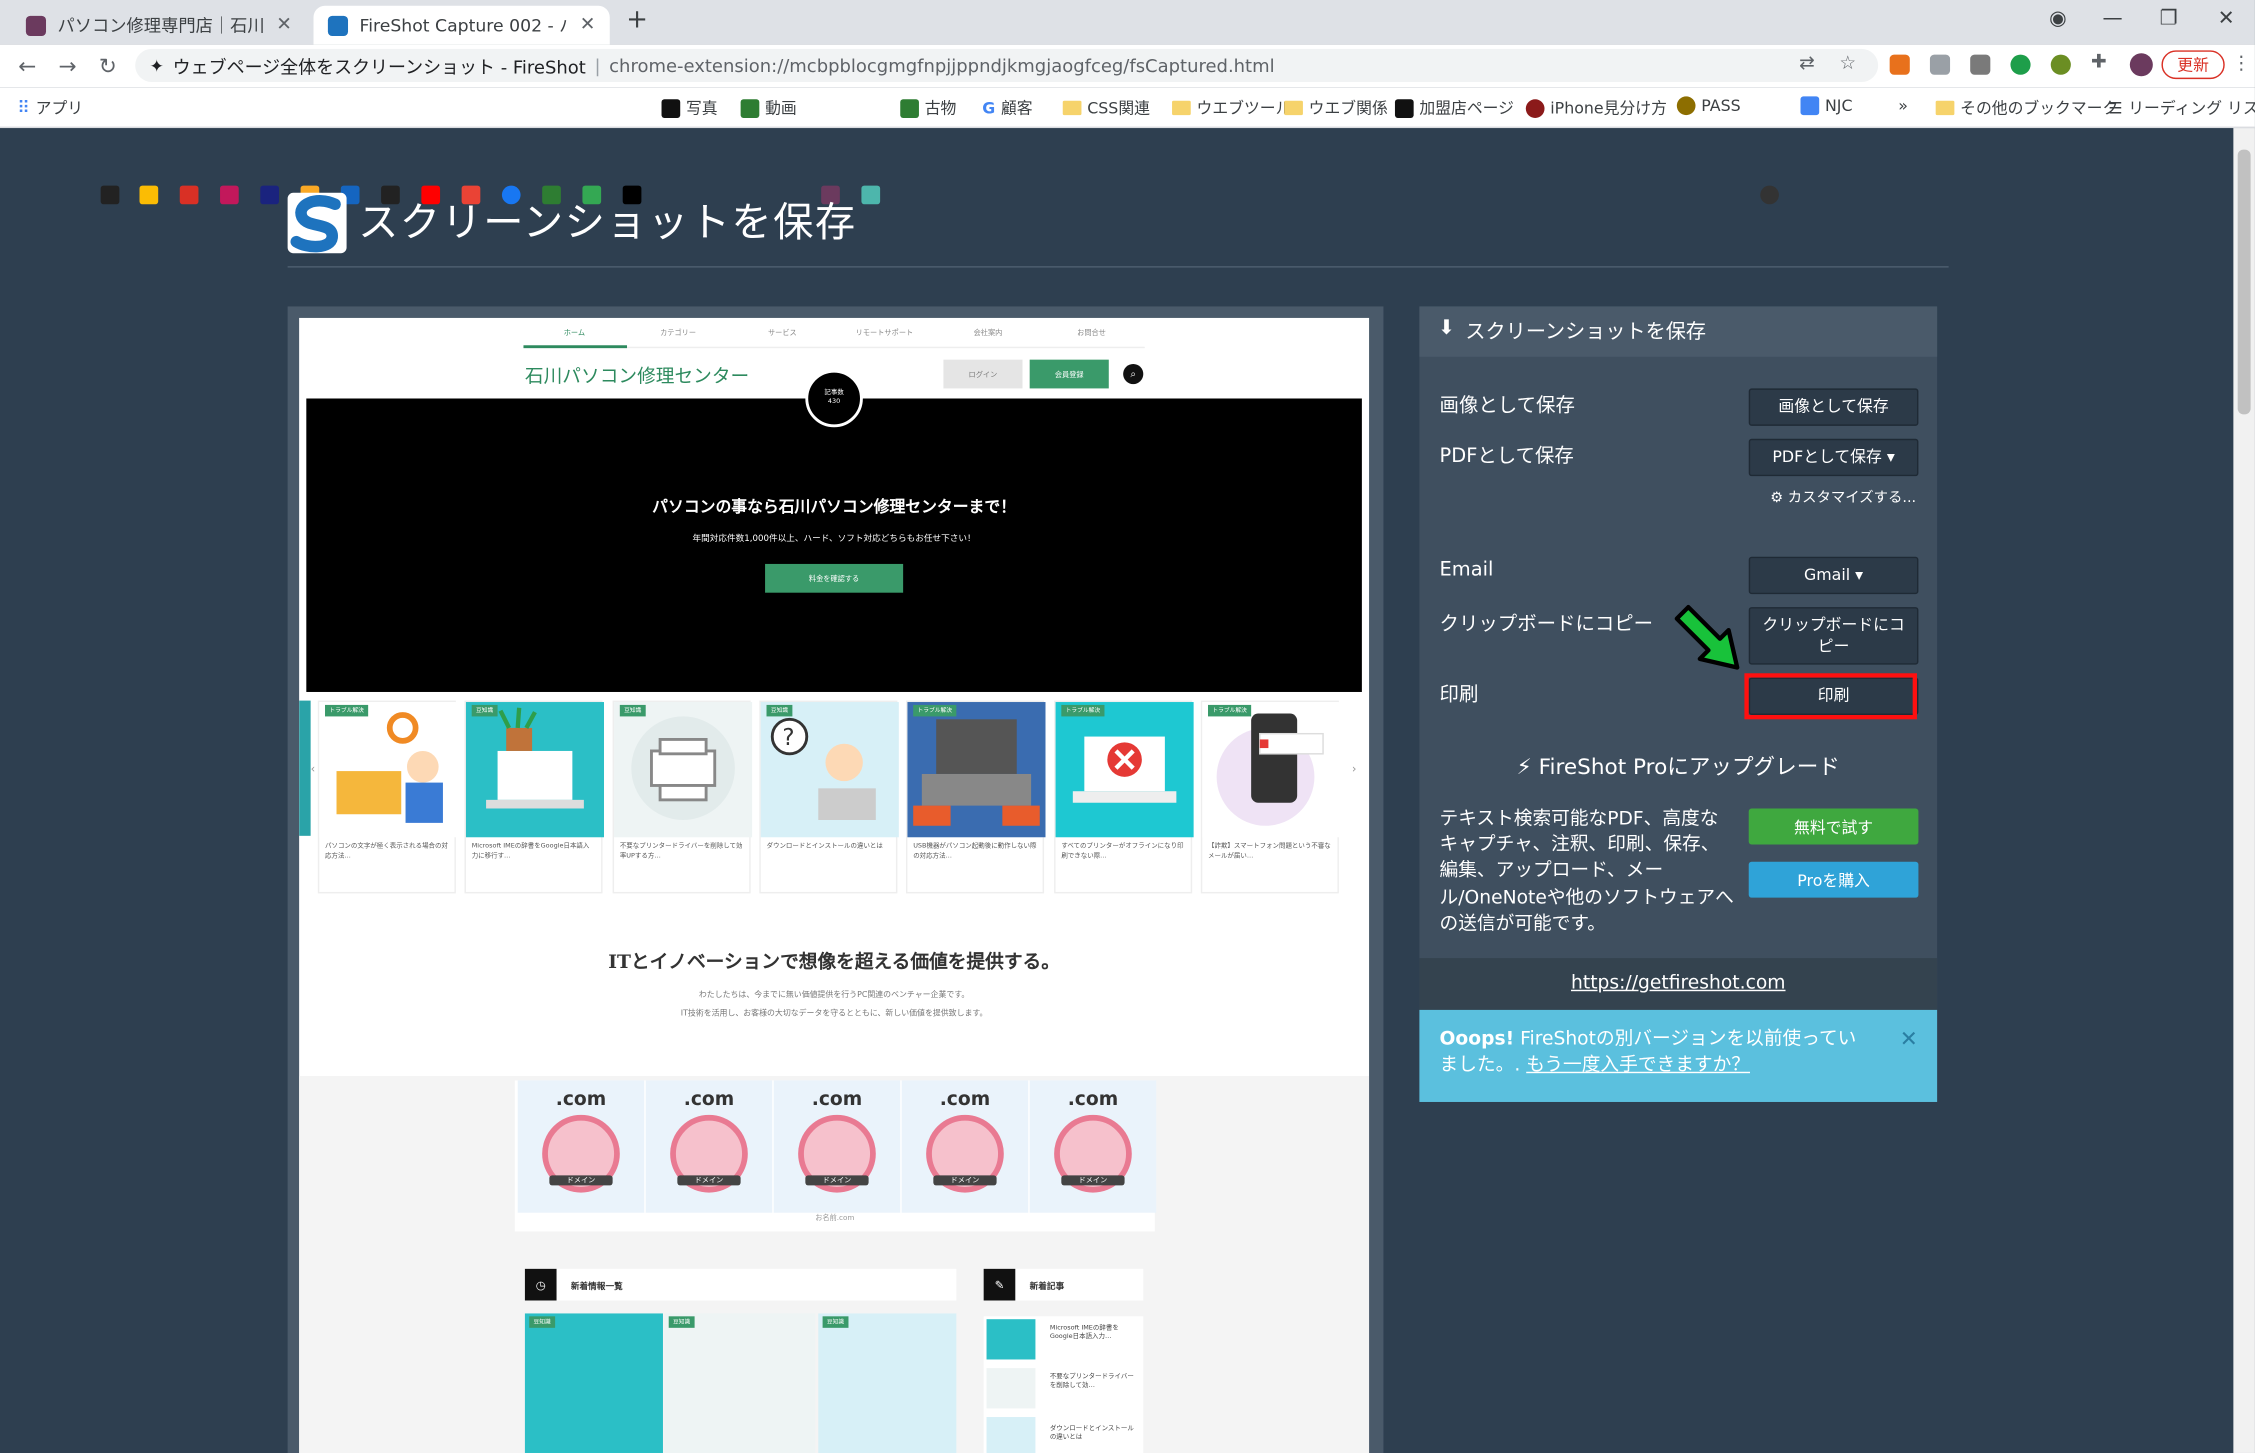 The width and height of the screenshot is (2255, 1453). I want to click on email-label: Email, so click(1466, 570).